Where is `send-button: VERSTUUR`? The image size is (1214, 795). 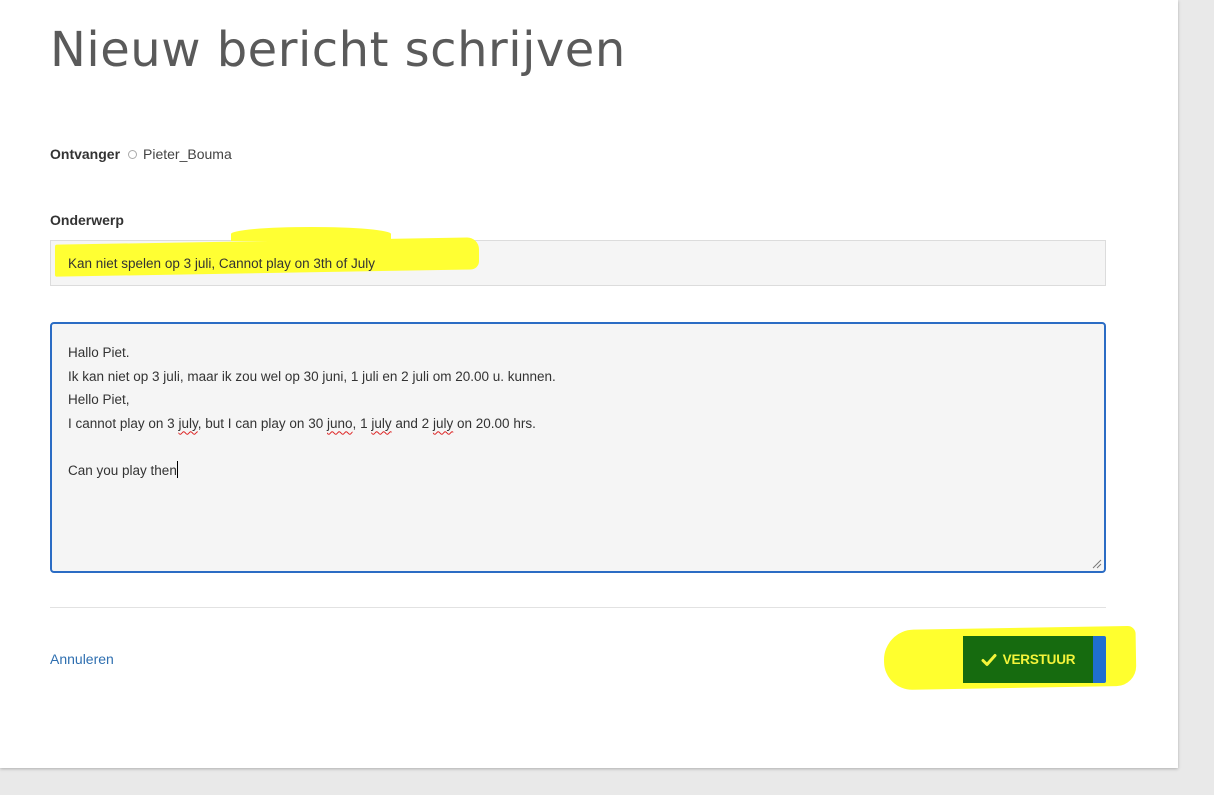 send-button: VERSTUUR is located at coordinates (1034, 659).